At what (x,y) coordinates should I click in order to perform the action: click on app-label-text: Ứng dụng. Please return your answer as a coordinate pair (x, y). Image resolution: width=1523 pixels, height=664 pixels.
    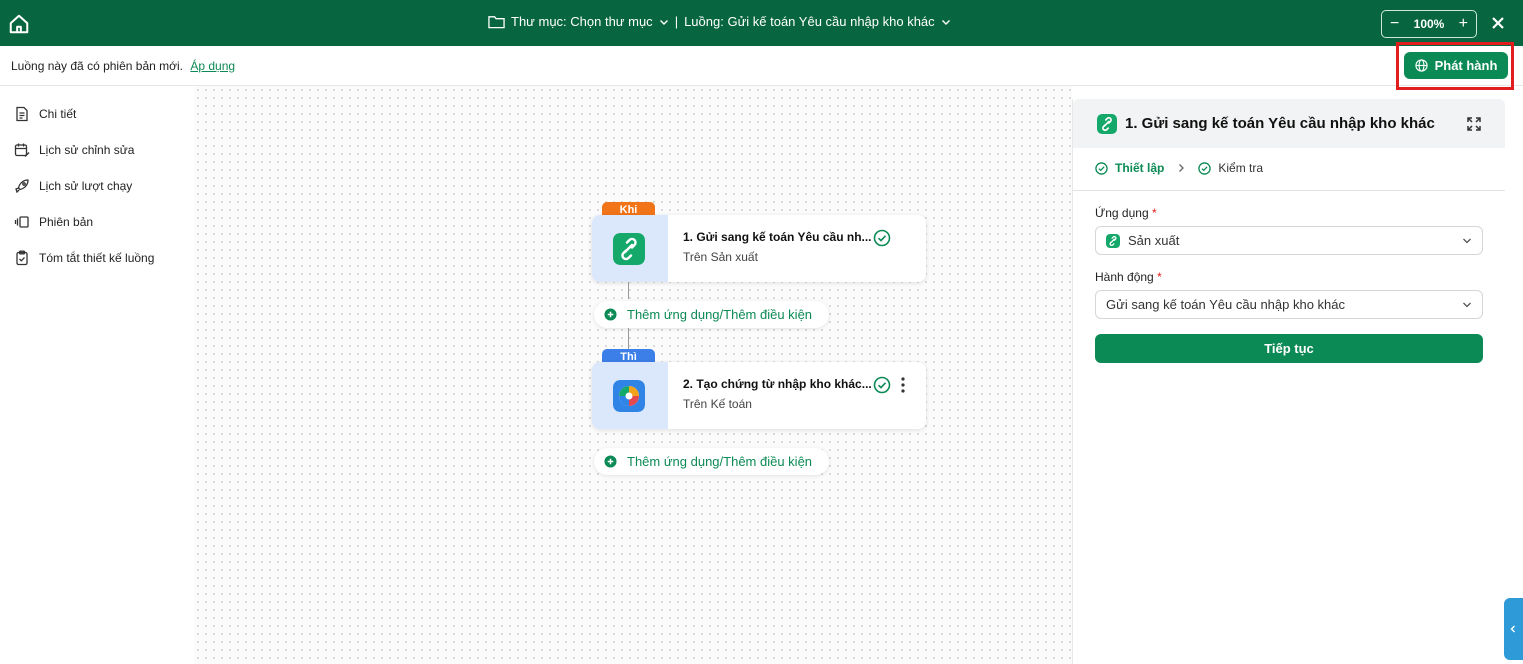
    Looking at the image, I should click on (1122, 213).